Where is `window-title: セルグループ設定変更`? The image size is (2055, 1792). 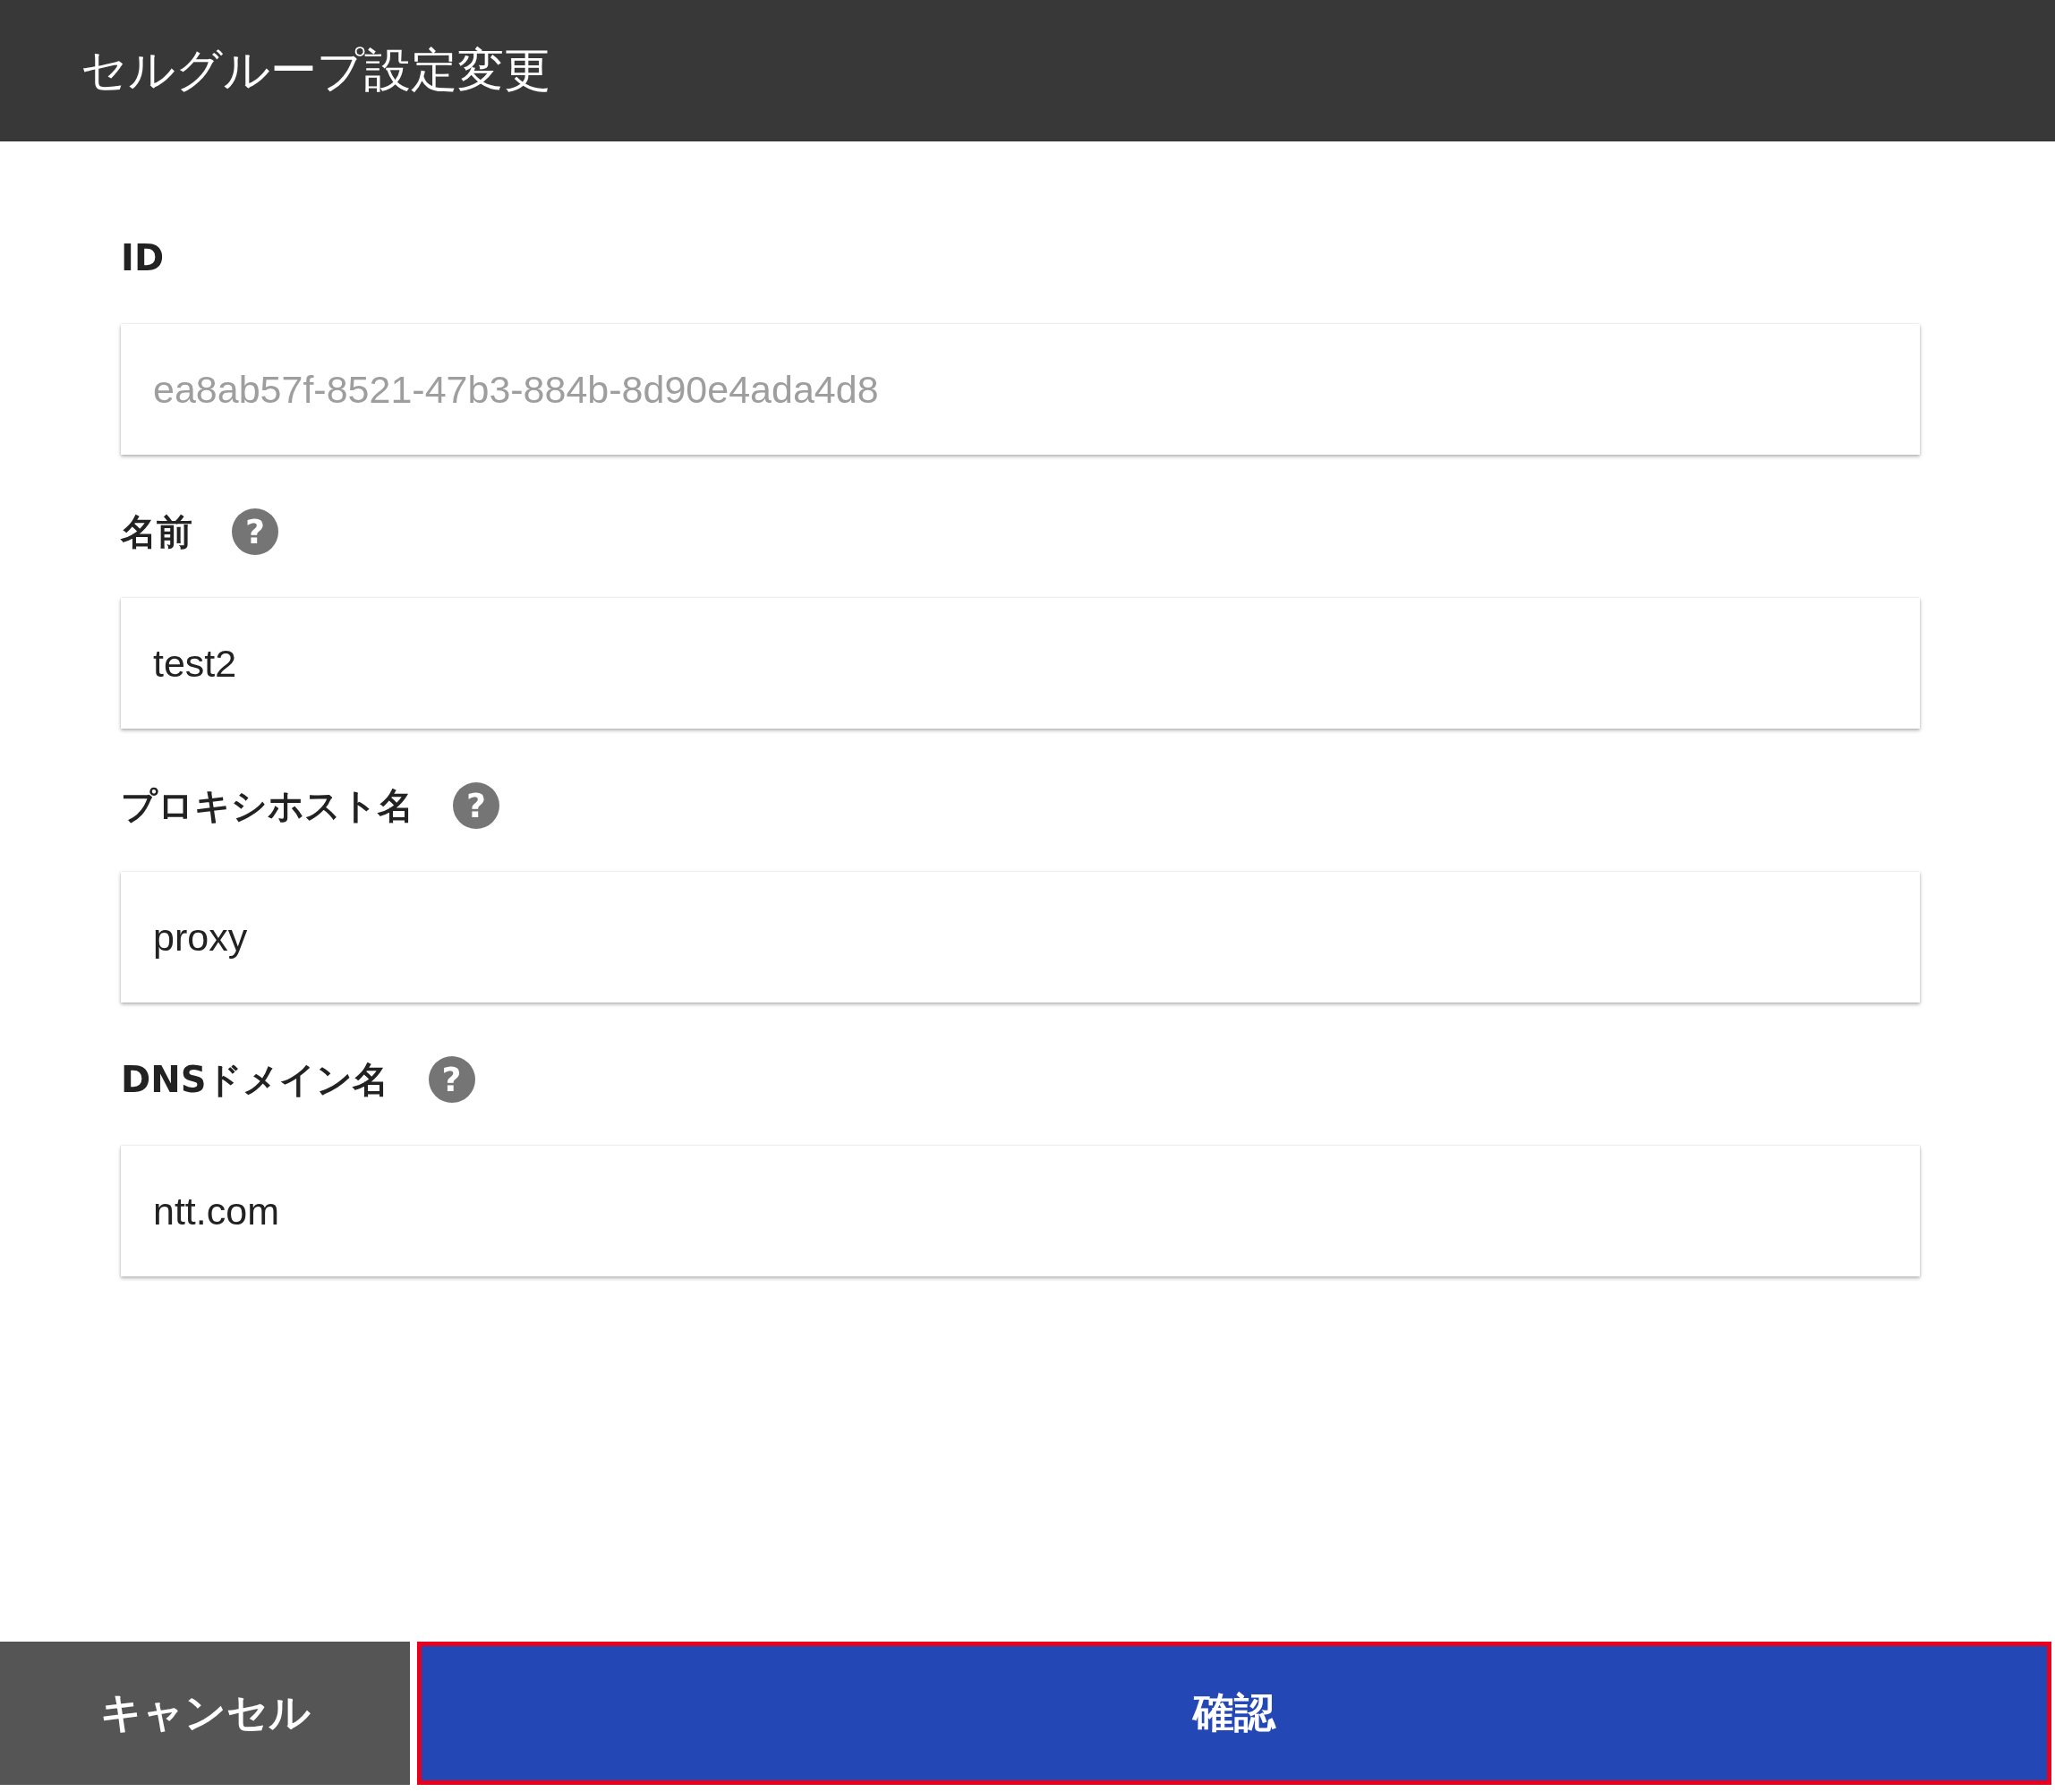 window-title: セルグループ設定変更 is located at coordinates (315, 70).